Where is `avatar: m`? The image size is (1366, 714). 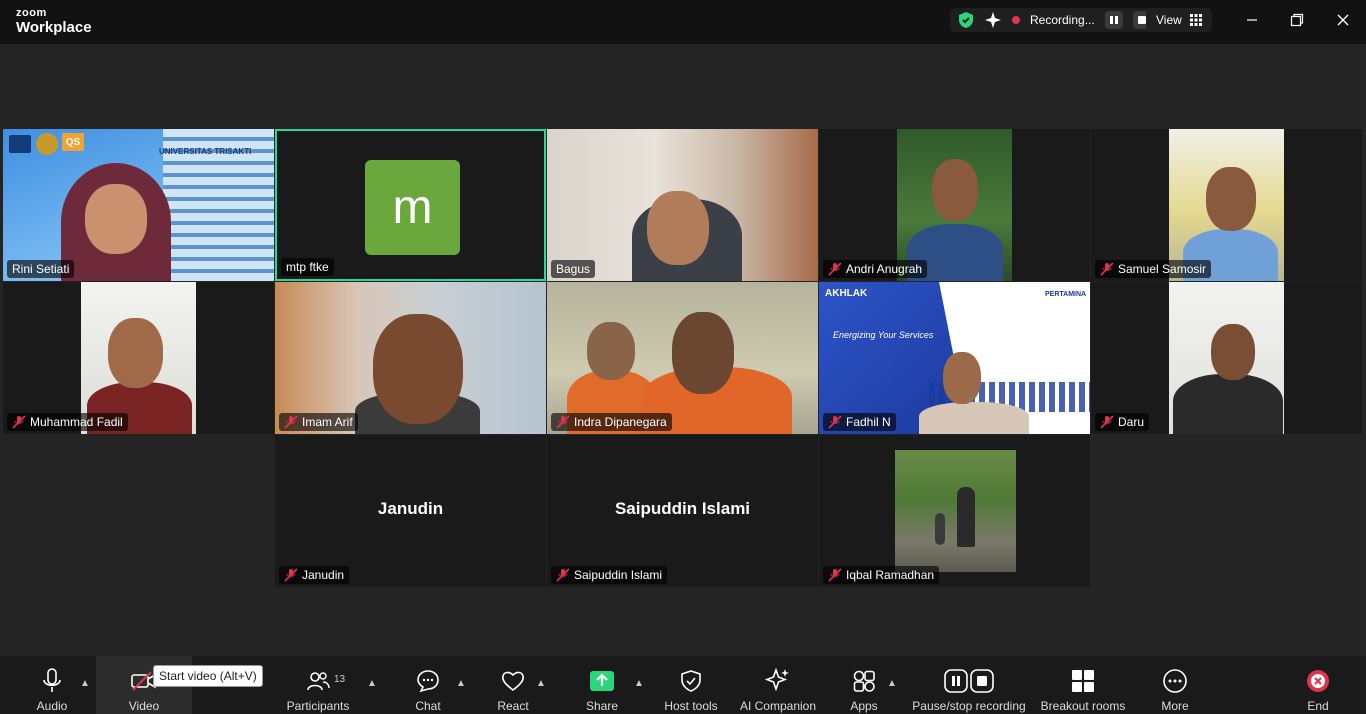 avatar: m is located at coordinates (412, 207).